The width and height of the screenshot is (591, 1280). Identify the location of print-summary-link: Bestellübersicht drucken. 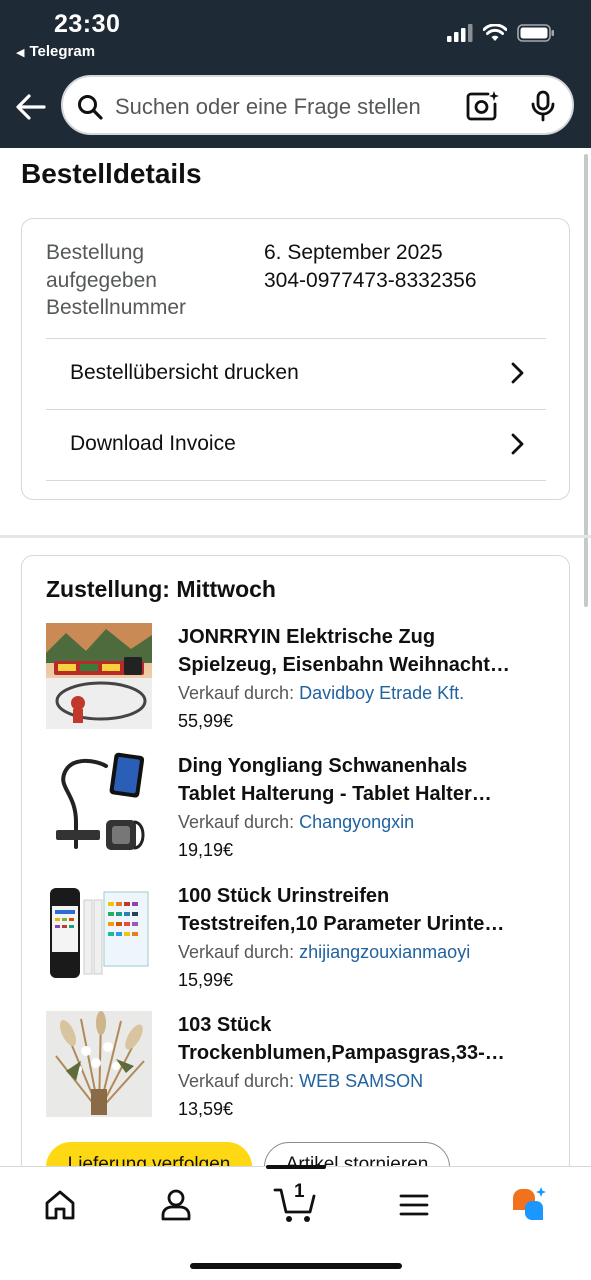
(296, 374).